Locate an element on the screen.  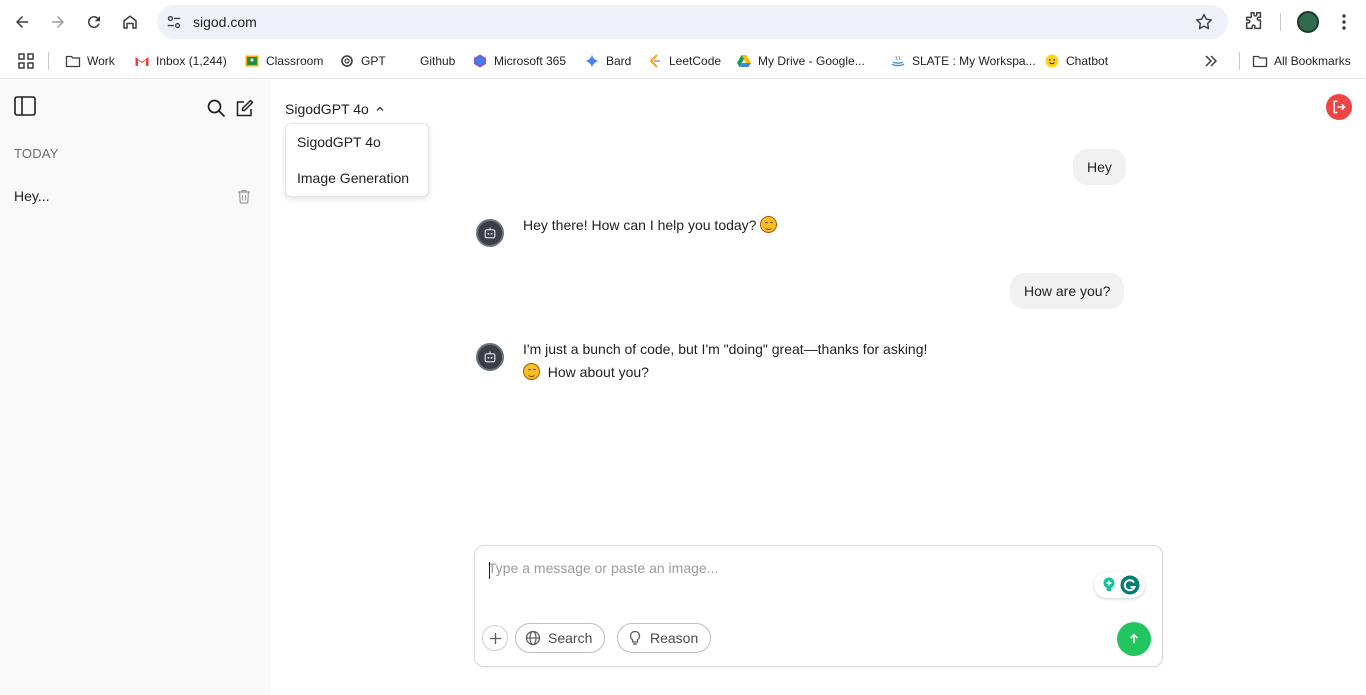
bookmarks-divider-right is located at coordinates (1239, 61).